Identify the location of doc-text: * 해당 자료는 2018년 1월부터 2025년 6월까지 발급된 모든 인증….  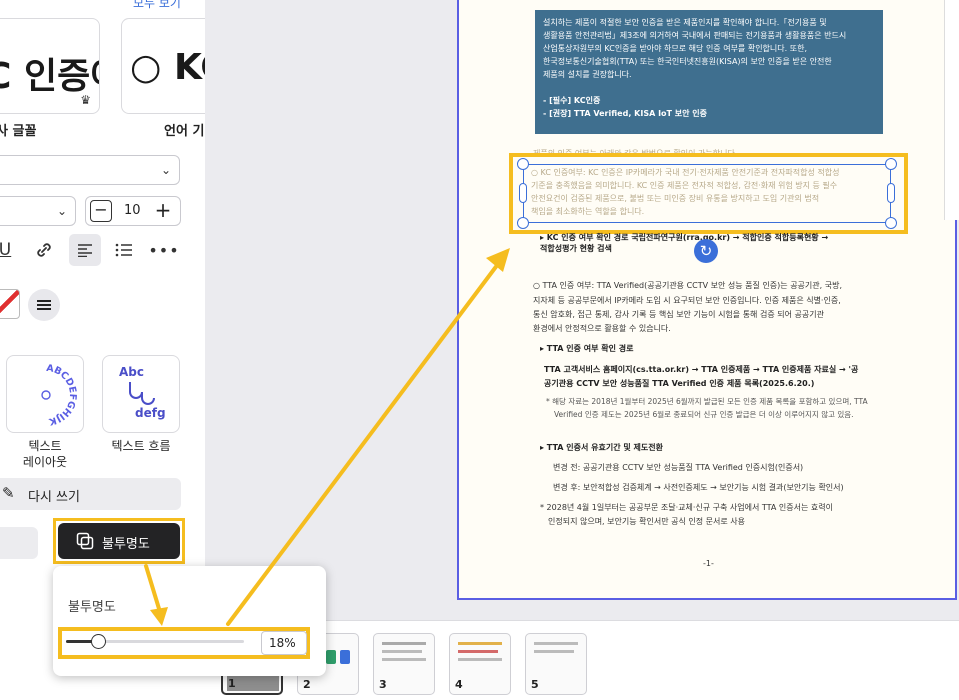
(707, 401).